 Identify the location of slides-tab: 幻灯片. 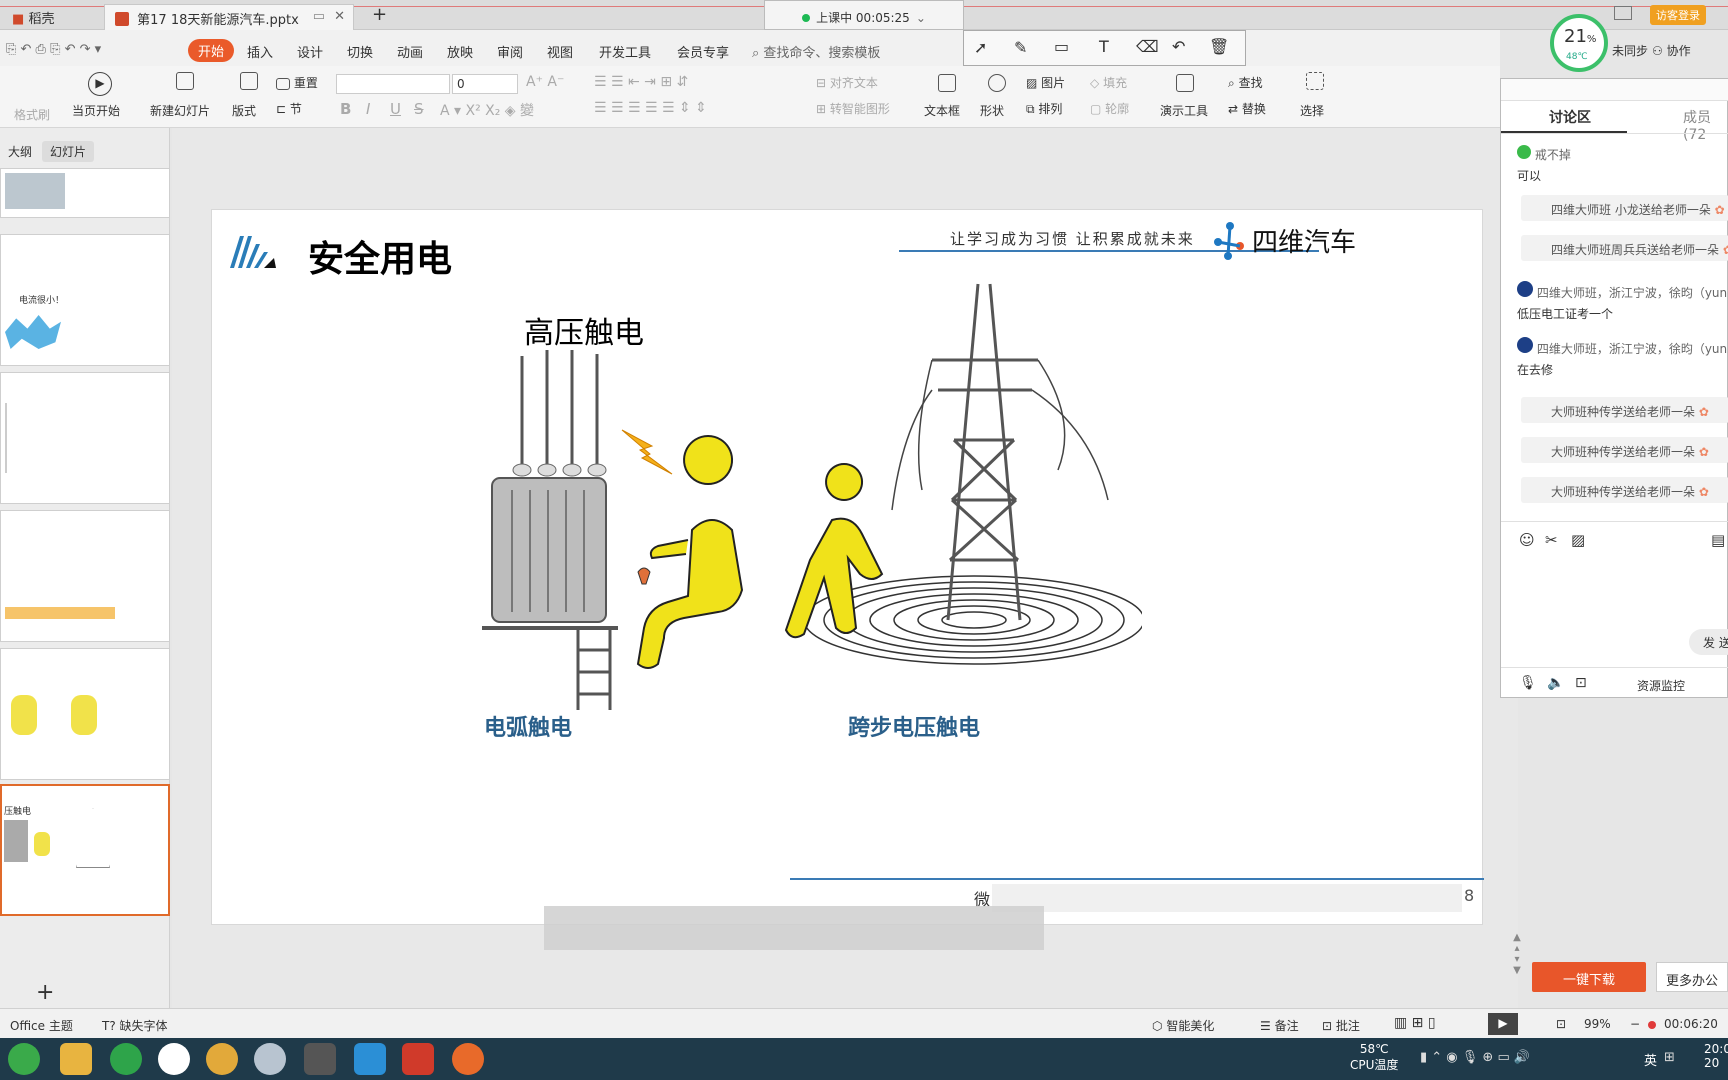
(68, 151).